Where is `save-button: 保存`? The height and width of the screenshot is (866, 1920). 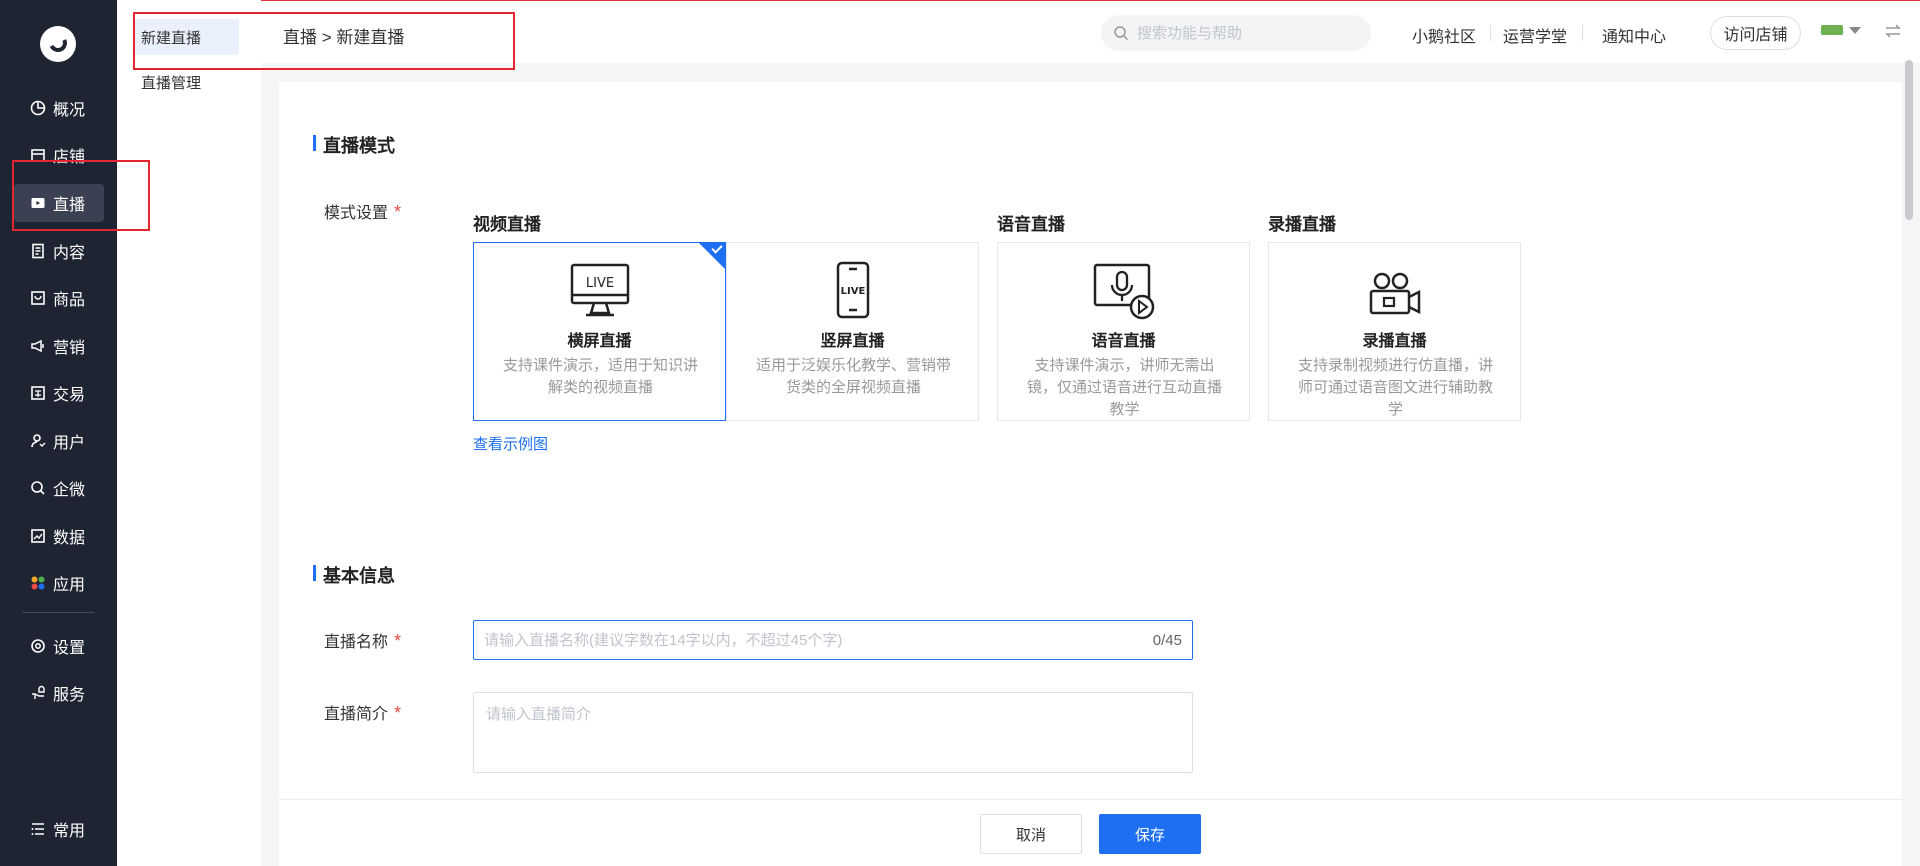
save-button: 保存 is located at coordinates (1150, 834).